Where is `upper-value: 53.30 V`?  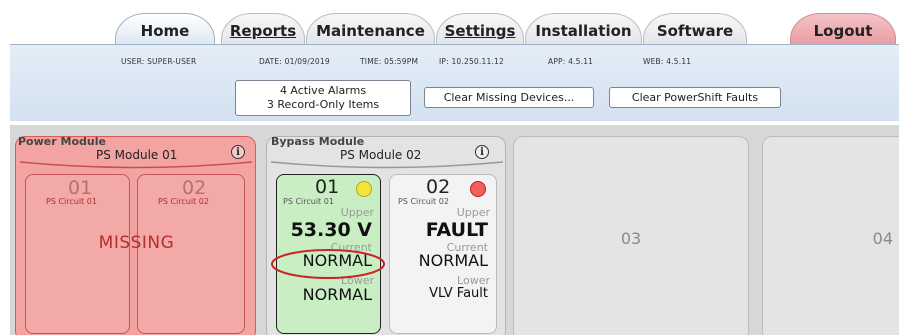
upper-value: 53.30 V is located at coordinates (331, 230).